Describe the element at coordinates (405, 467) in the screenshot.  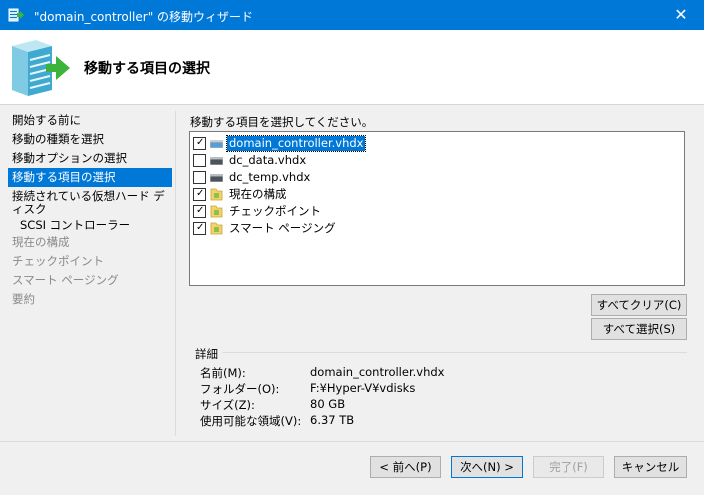
I see `back-button: < 前へ(P)` at that location.